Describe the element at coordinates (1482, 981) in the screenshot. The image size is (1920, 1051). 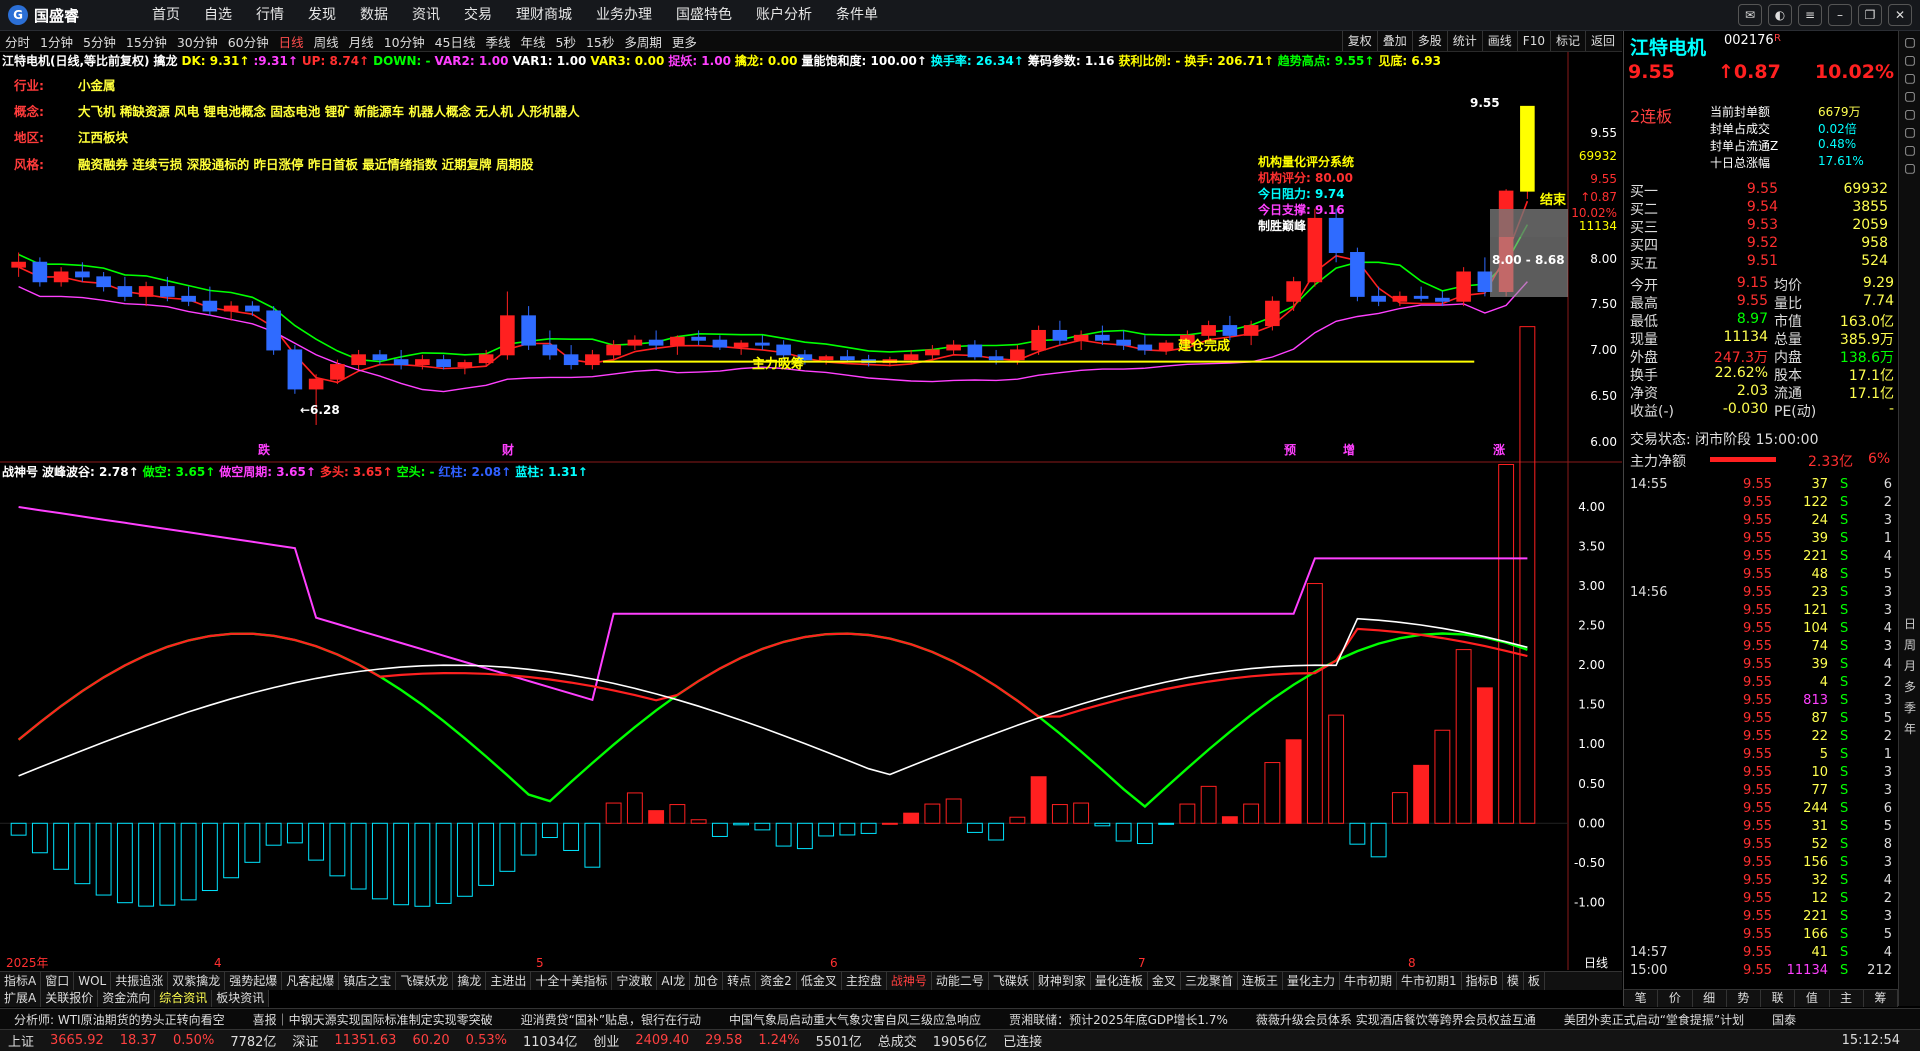
I see `indicator-tab: 指标B` at that location.